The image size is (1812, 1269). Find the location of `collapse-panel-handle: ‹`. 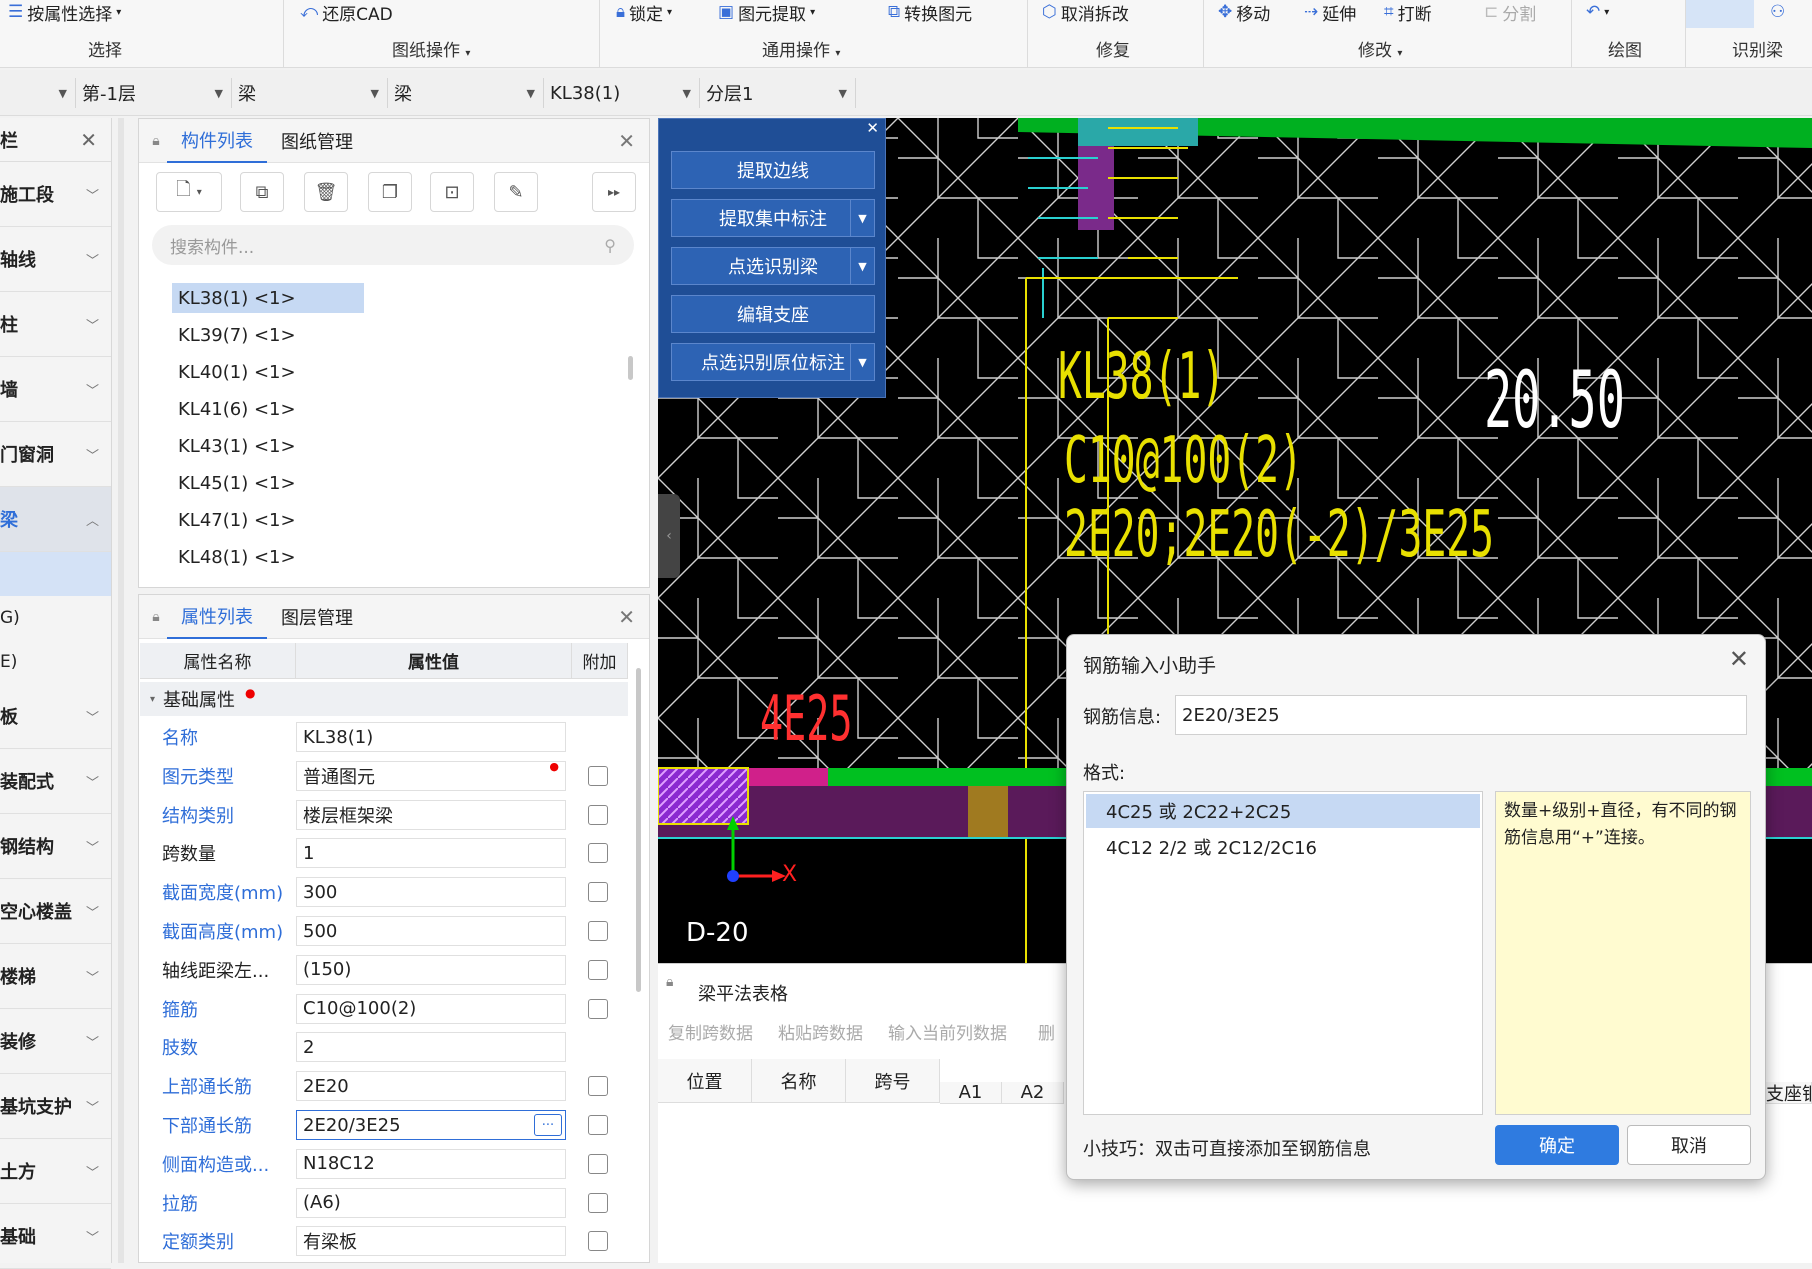

collapse-panel-handle: ‹ is located at coordinates (669, 536).